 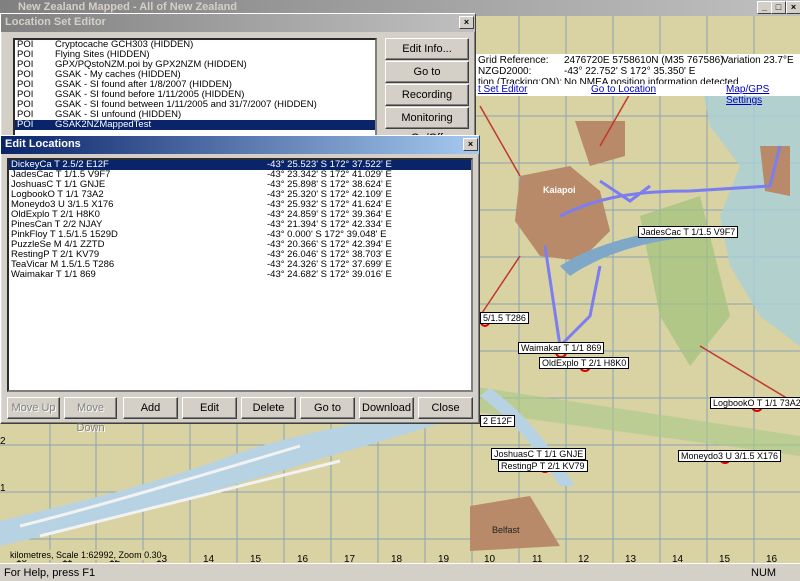 I want to click on close-button: ×, so click(x=793, y=7).